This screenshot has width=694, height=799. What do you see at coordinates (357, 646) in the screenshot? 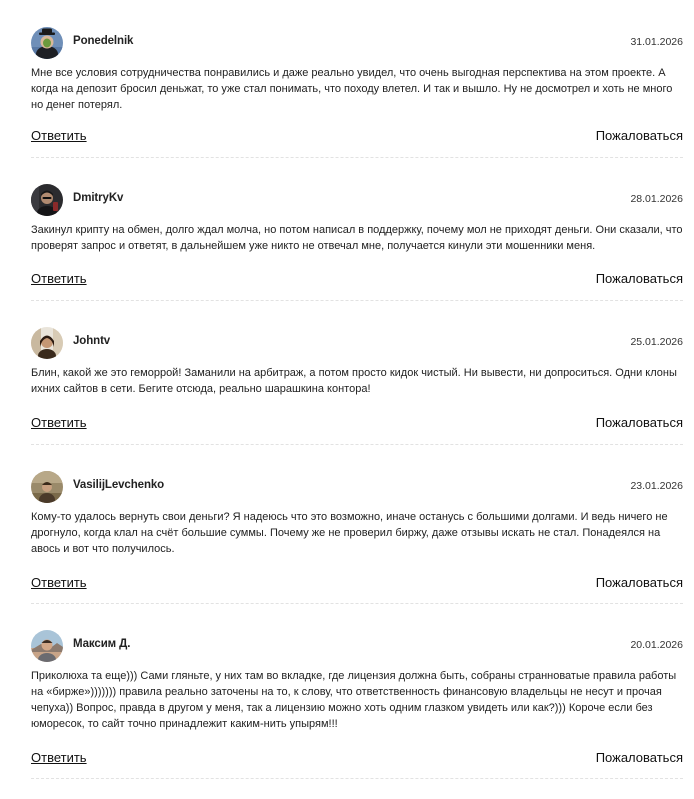
I see `comment-header: Максим Д. 20.01.2026` at bounding box center [357, 646].